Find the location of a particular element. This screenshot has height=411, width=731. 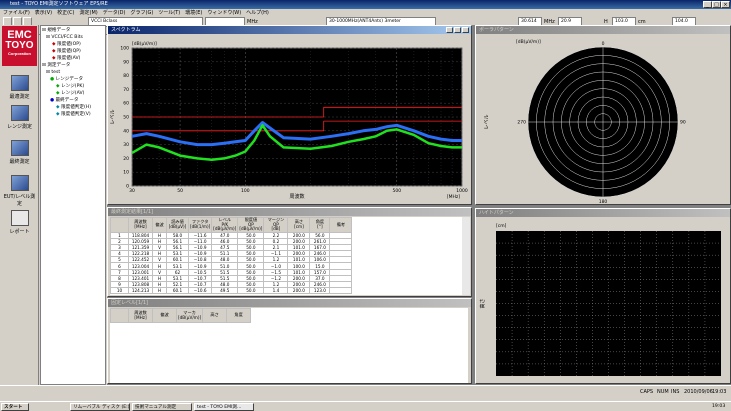

height-ylabel: 高さ is located at coordinates (482, 303).